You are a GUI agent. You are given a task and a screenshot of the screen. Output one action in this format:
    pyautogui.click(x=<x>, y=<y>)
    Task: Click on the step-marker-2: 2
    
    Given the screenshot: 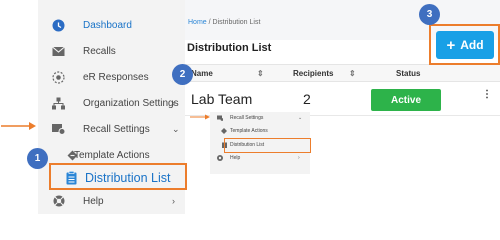 What is the action you would take?
    pyautogui.click(x=182, y=74)
    